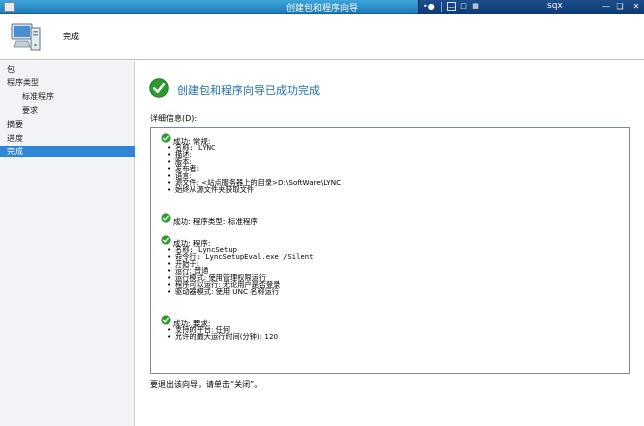  I want to click on detail-item: 名称: LYNC, so click(254, 147).